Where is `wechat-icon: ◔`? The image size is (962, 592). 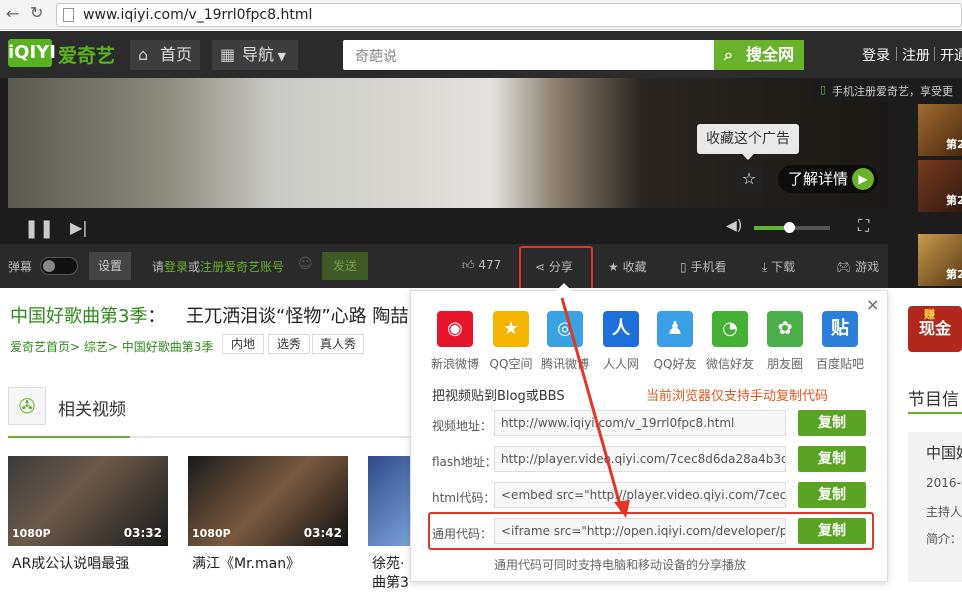 wechat-icon: ◔ is located at coordinates (730, 329).